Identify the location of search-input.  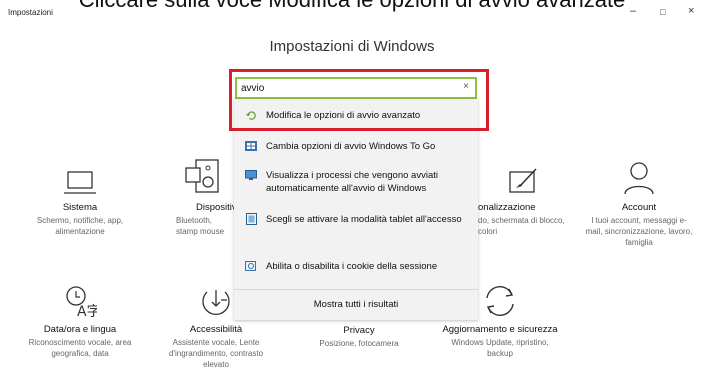
(346, 88).